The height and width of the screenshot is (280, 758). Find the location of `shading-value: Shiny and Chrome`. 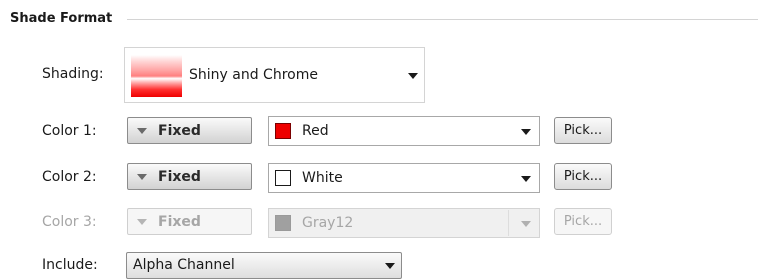

shading-value: Shiny and Chrome is located at coordinates (253, 75).